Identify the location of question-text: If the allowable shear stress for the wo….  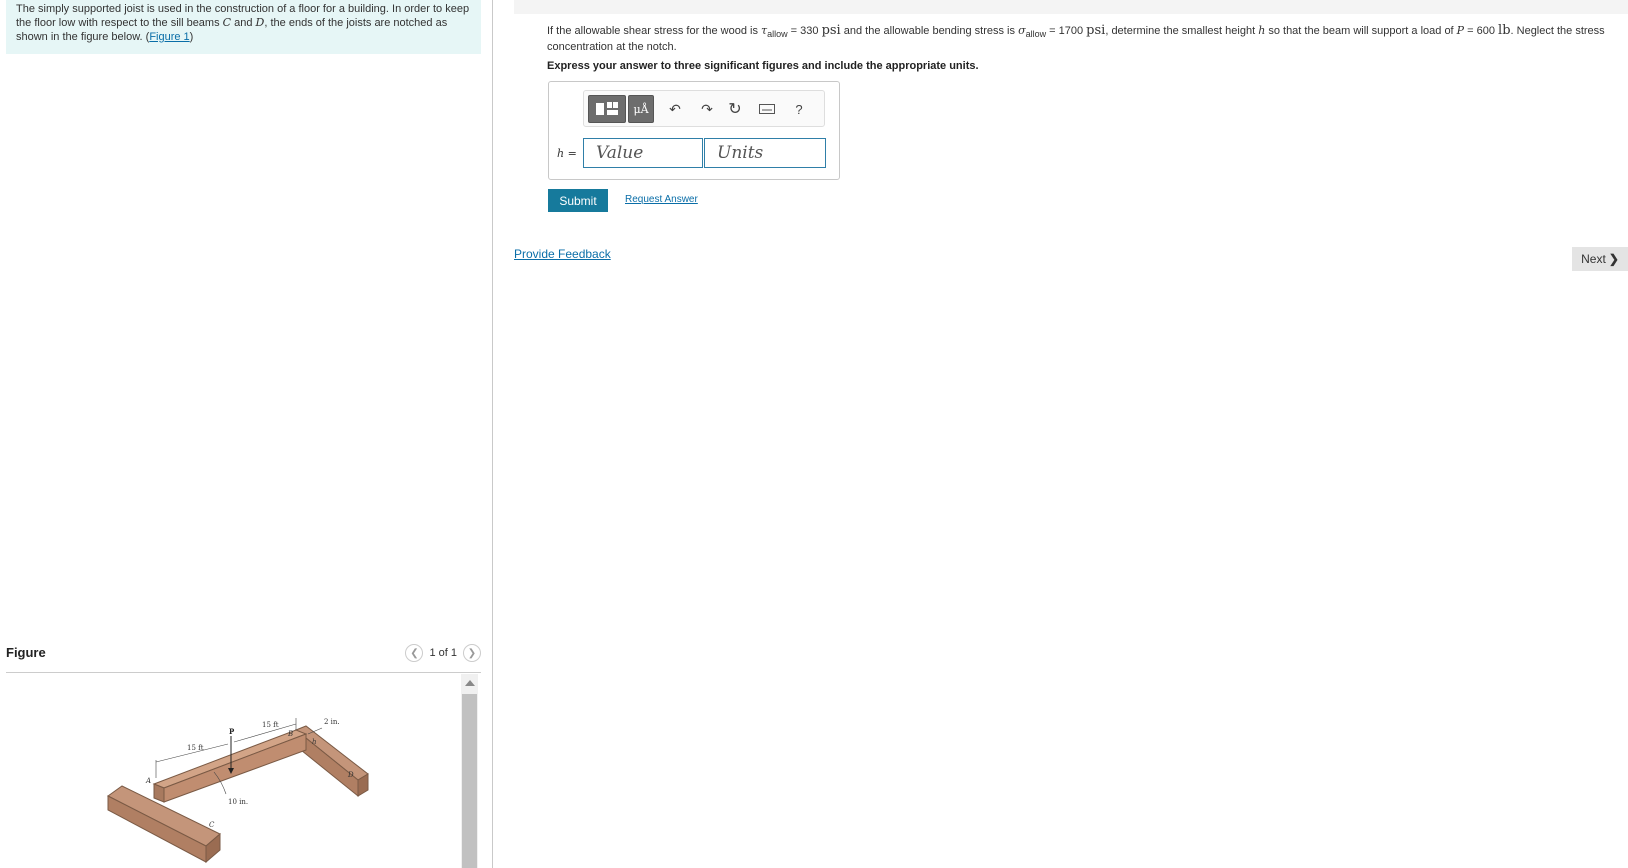
(1082, 39).